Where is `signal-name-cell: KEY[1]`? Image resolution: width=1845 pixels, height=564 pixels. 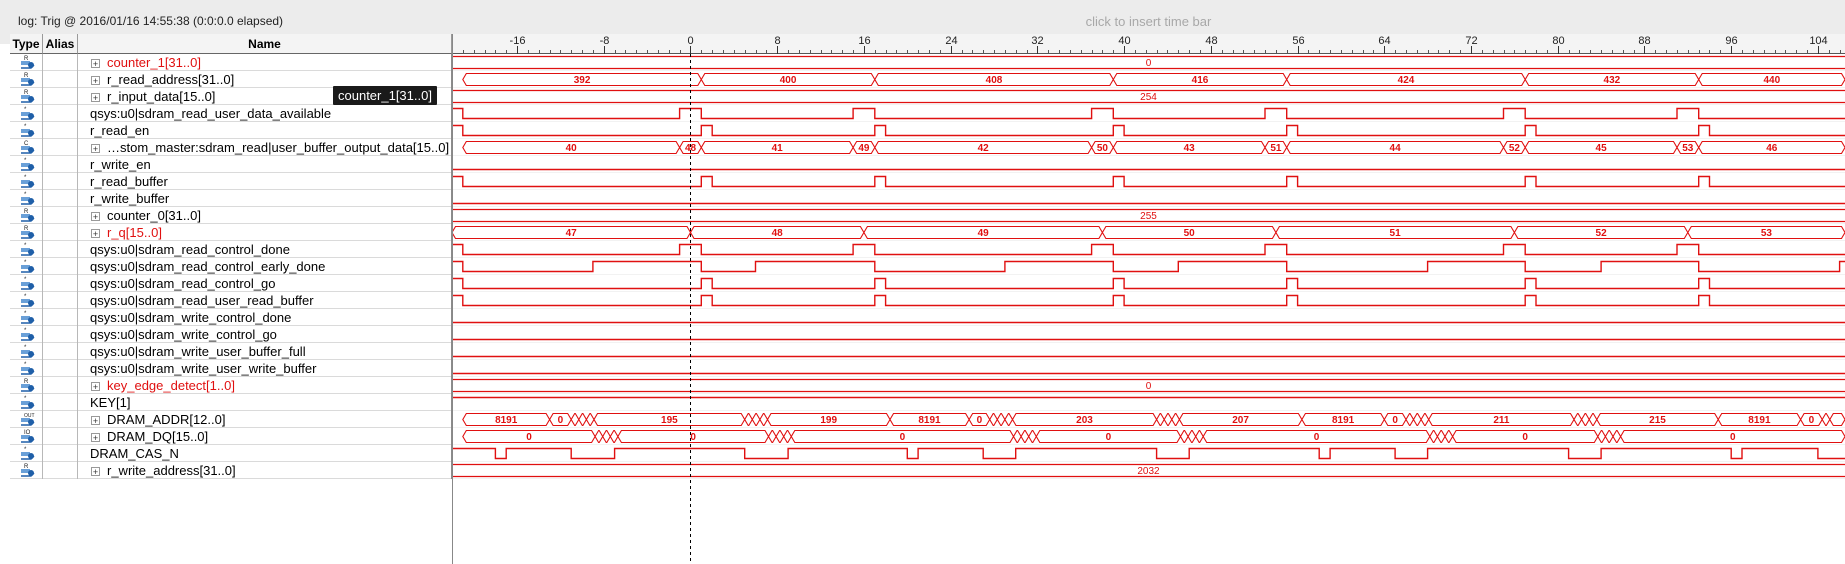
signal-name-cell: KEY[1] is located at coordinates (265, 402).